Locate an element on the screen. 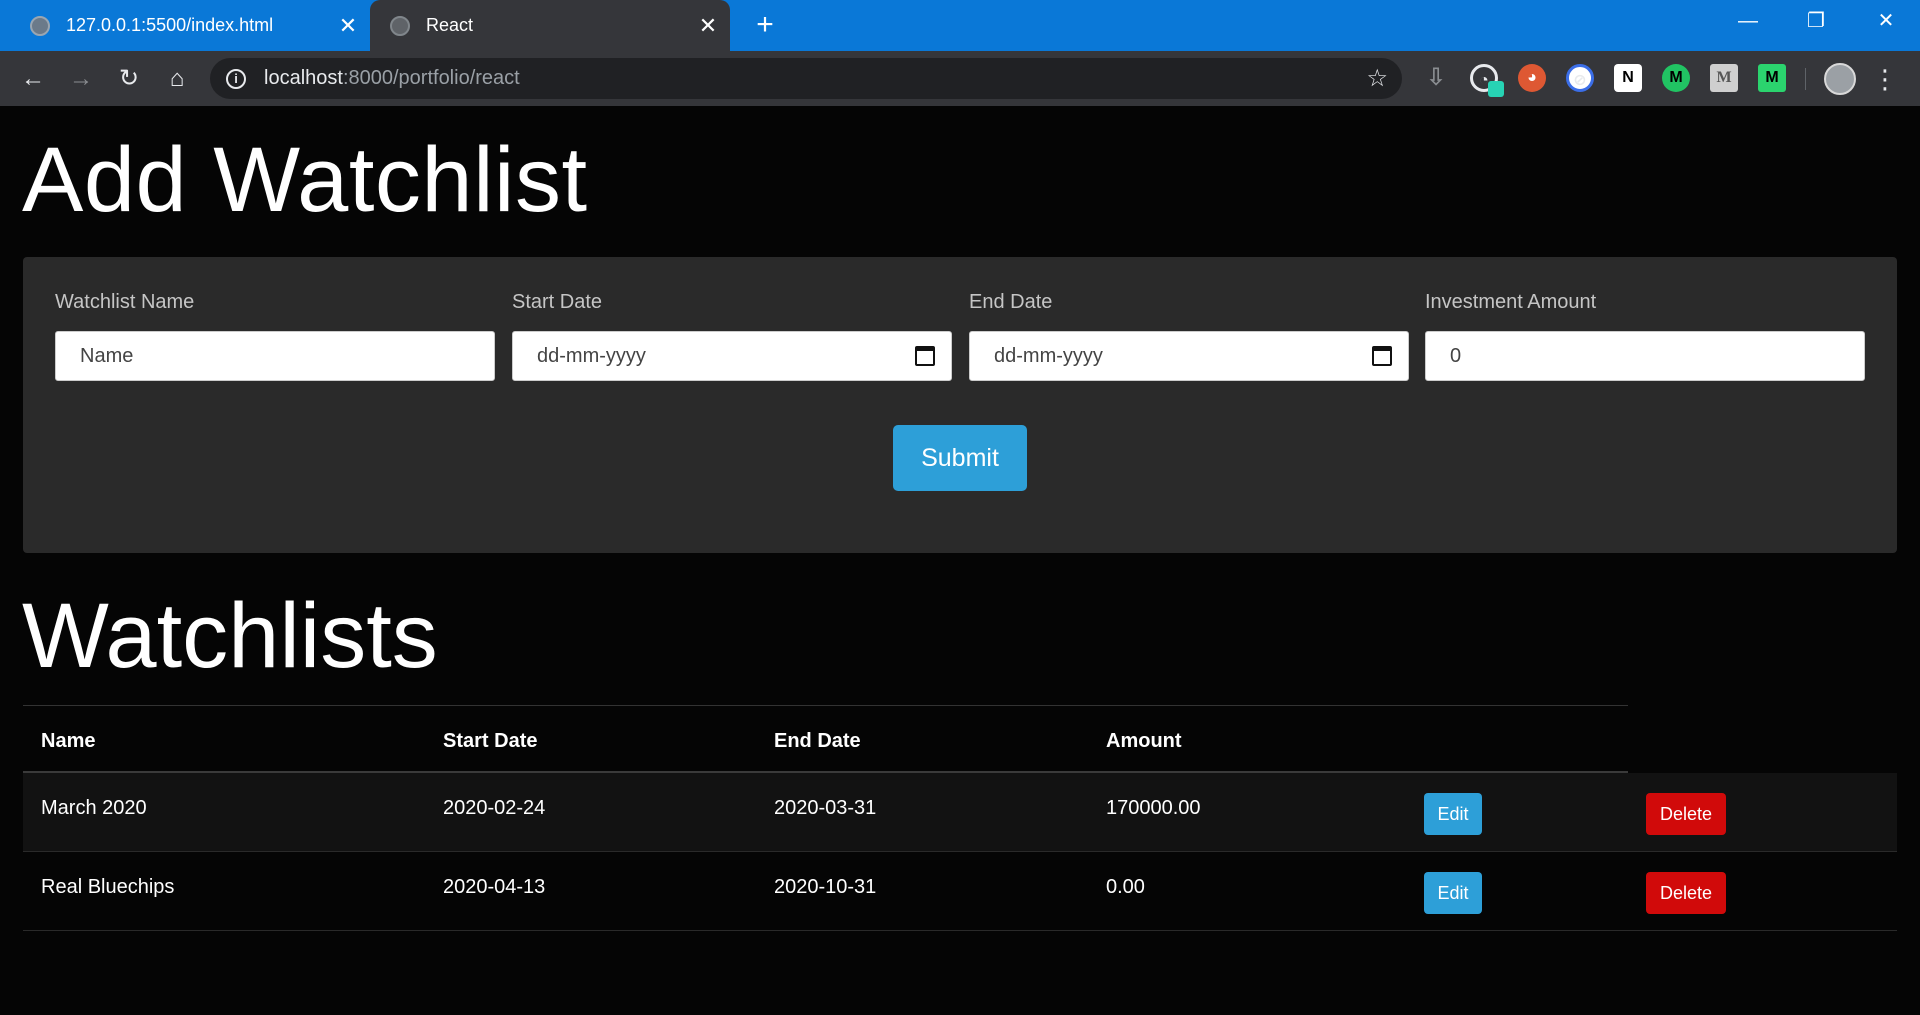  table-header: Name Start Date End Date Amount is located at coordinates (825, 739).